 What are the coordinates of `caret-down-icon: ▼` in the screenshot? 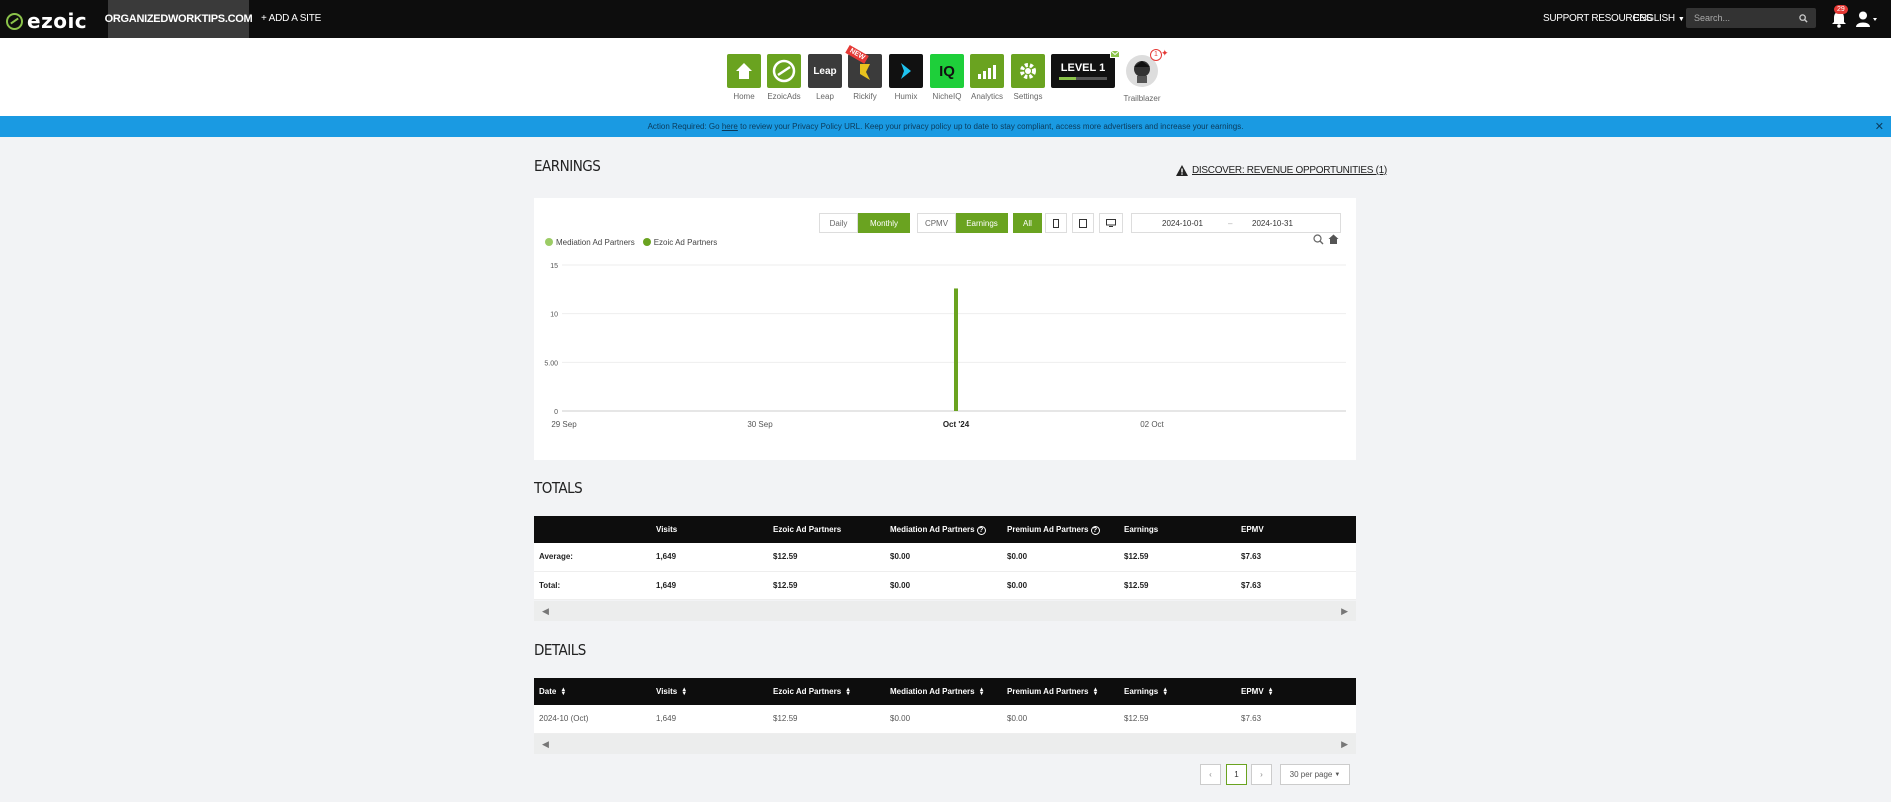 It's located at (1681, 19).